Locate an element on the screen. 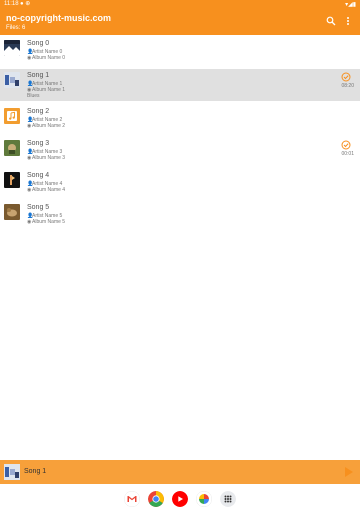 The height and width of the screenshot is (512, 360). notification-icons: ● ⊕ is located at coordinates (25, 4).